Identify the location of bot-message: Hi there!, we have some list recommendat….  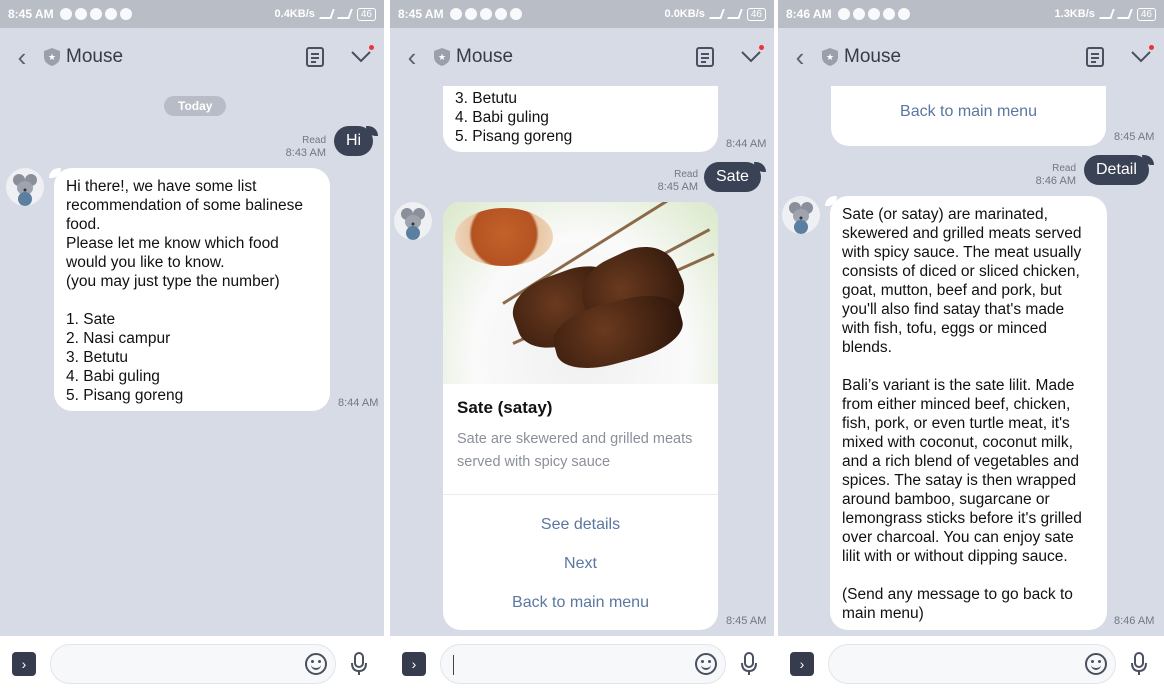
(189, 289).